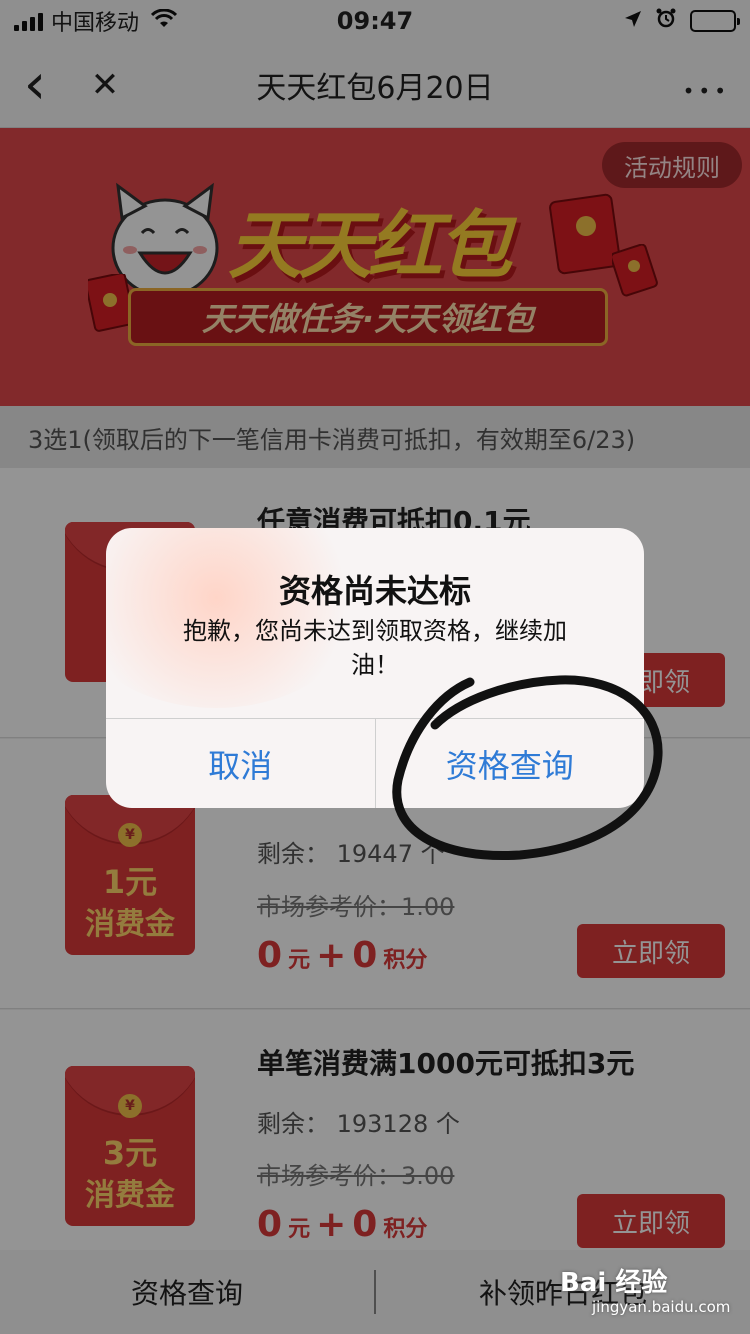 This screenshot has height=1334, width=750. Describe the element at coordinates (614, 1283) in the screenshot. I see `watermark-logo: Bai 经验` at that location.